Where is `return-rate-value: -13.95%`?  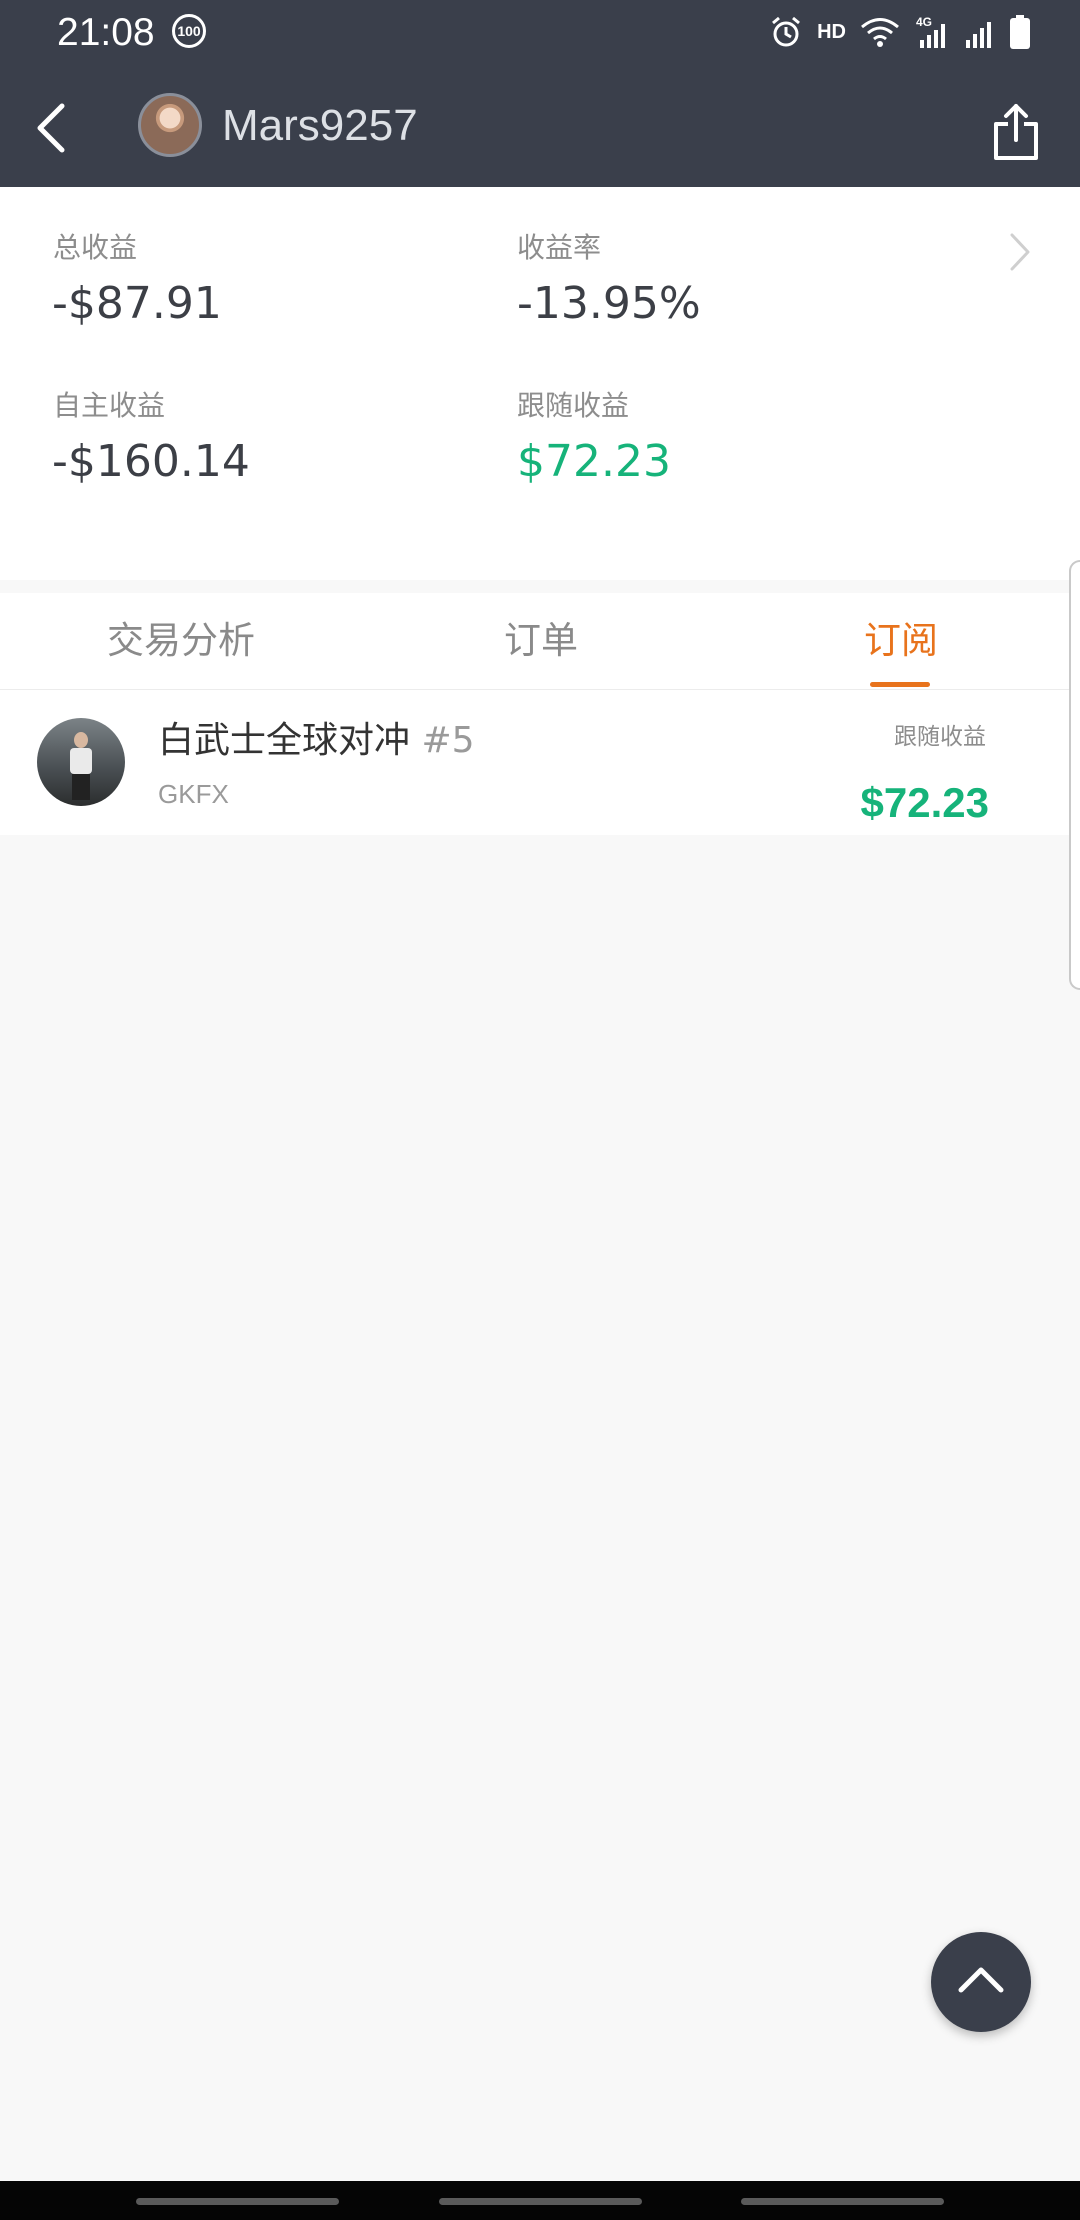 return-rate-value: -13.95% is located at coordinates (609, 303).